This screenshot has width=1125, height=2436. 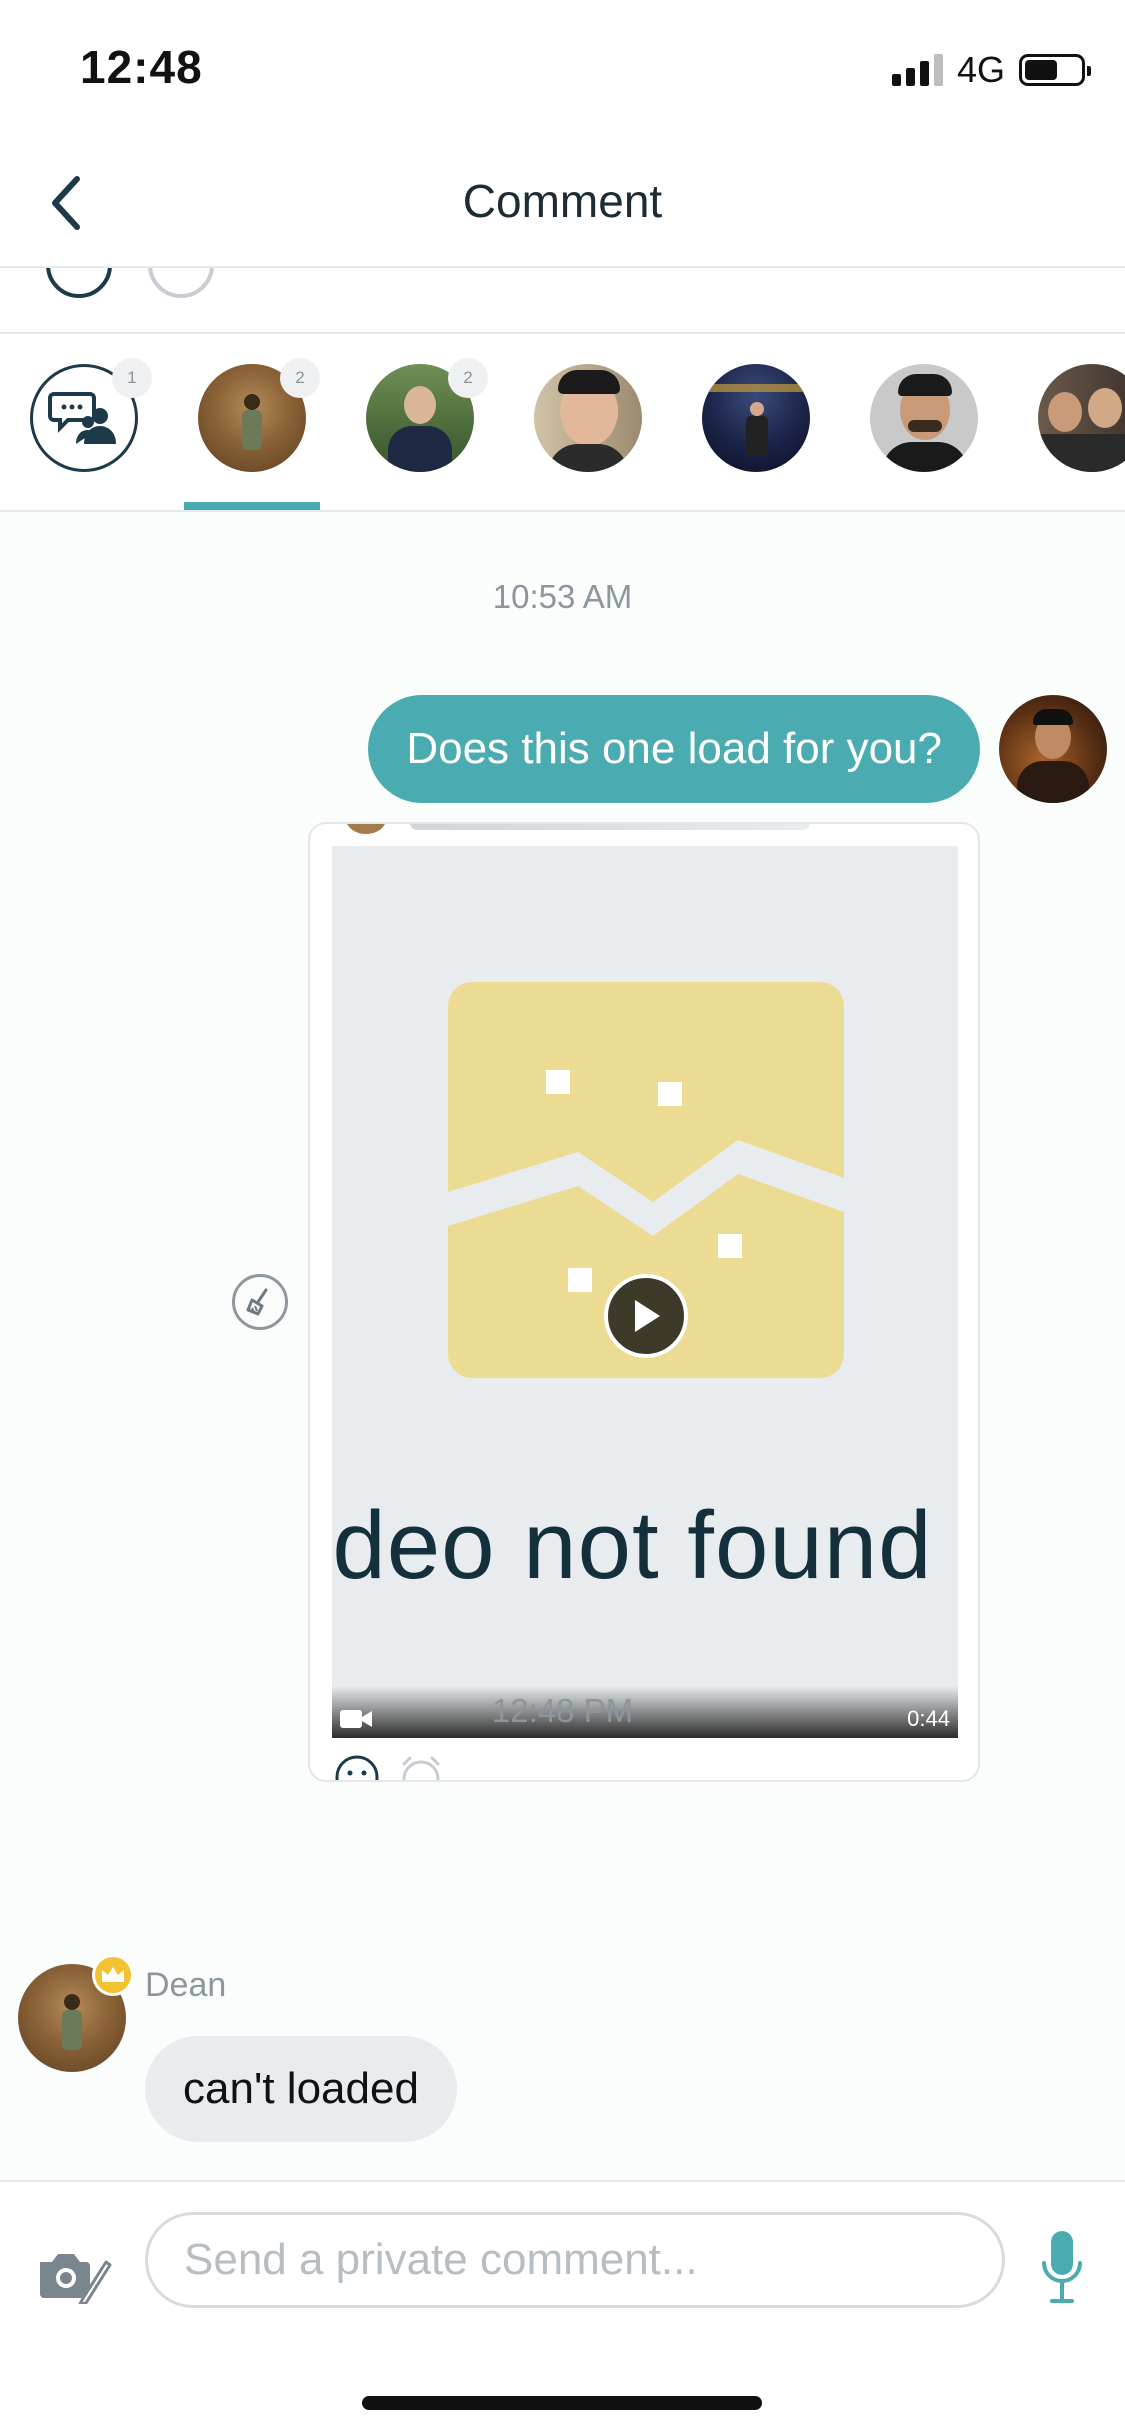 I want to click on play-icon, so click(x=647, y=1316).